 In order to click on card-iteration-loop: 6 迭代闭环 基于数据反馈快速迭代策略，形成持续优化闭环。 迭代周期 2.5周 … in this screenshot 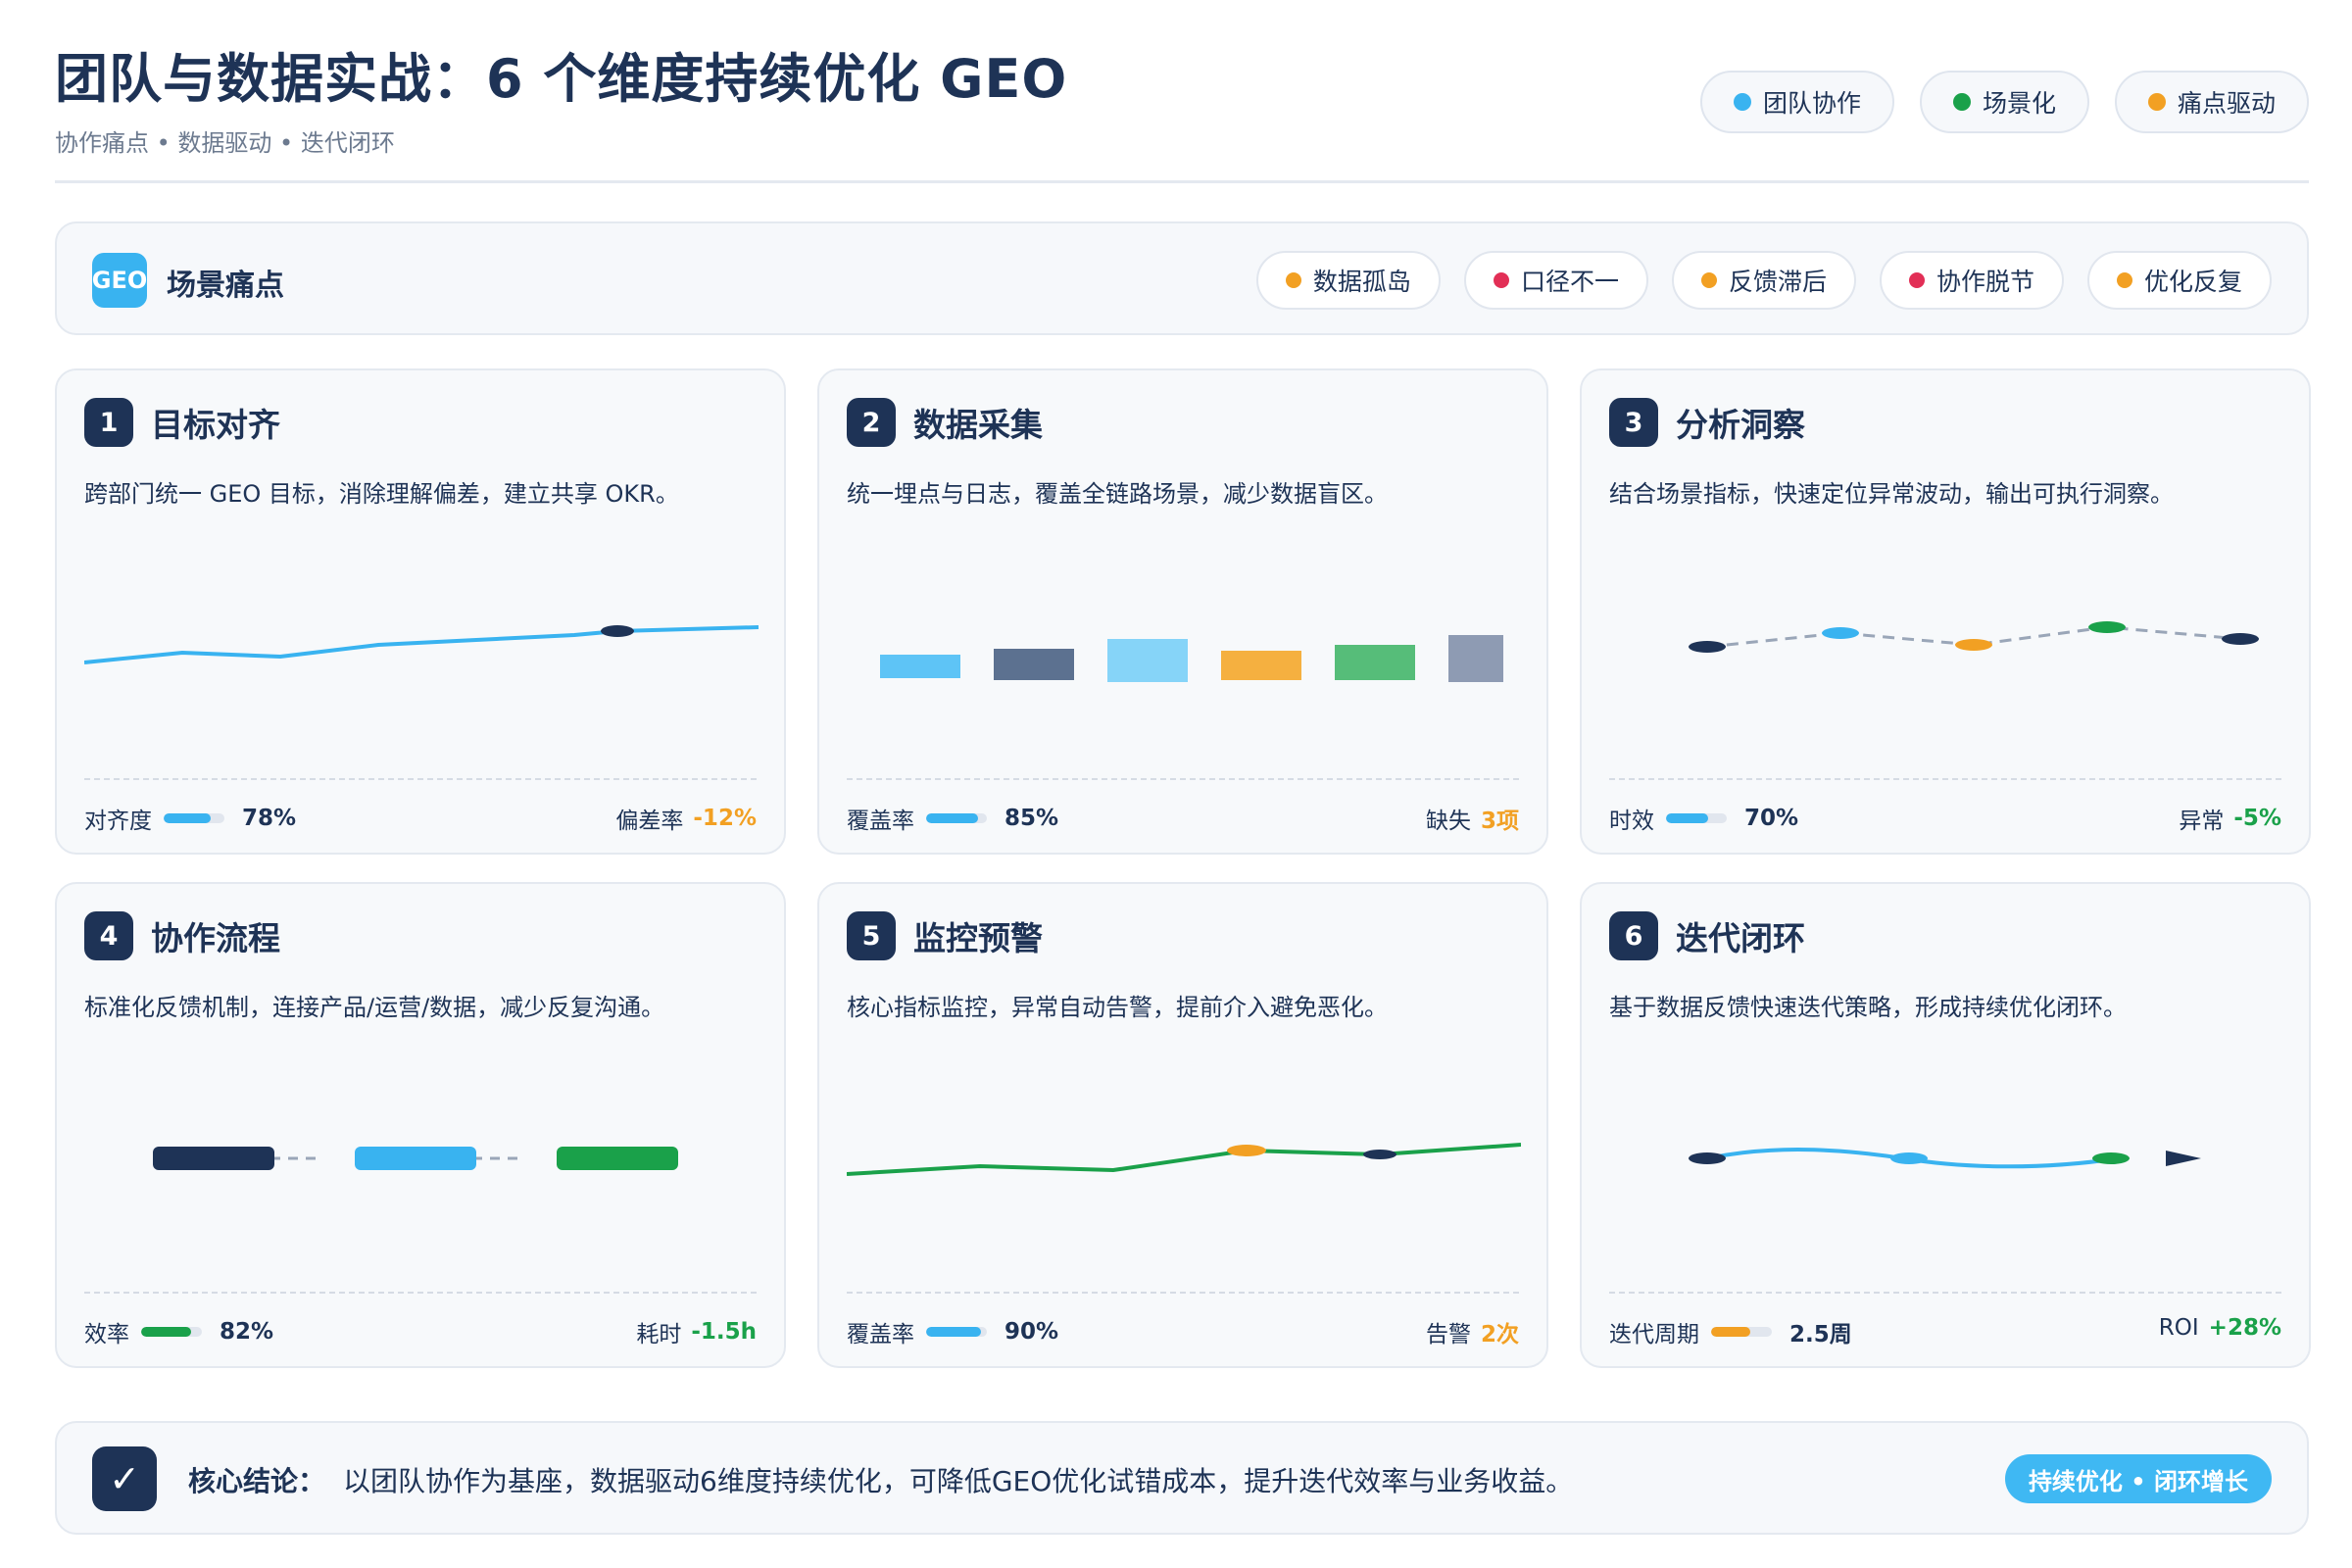, I will do `click(1945, 1125)`.